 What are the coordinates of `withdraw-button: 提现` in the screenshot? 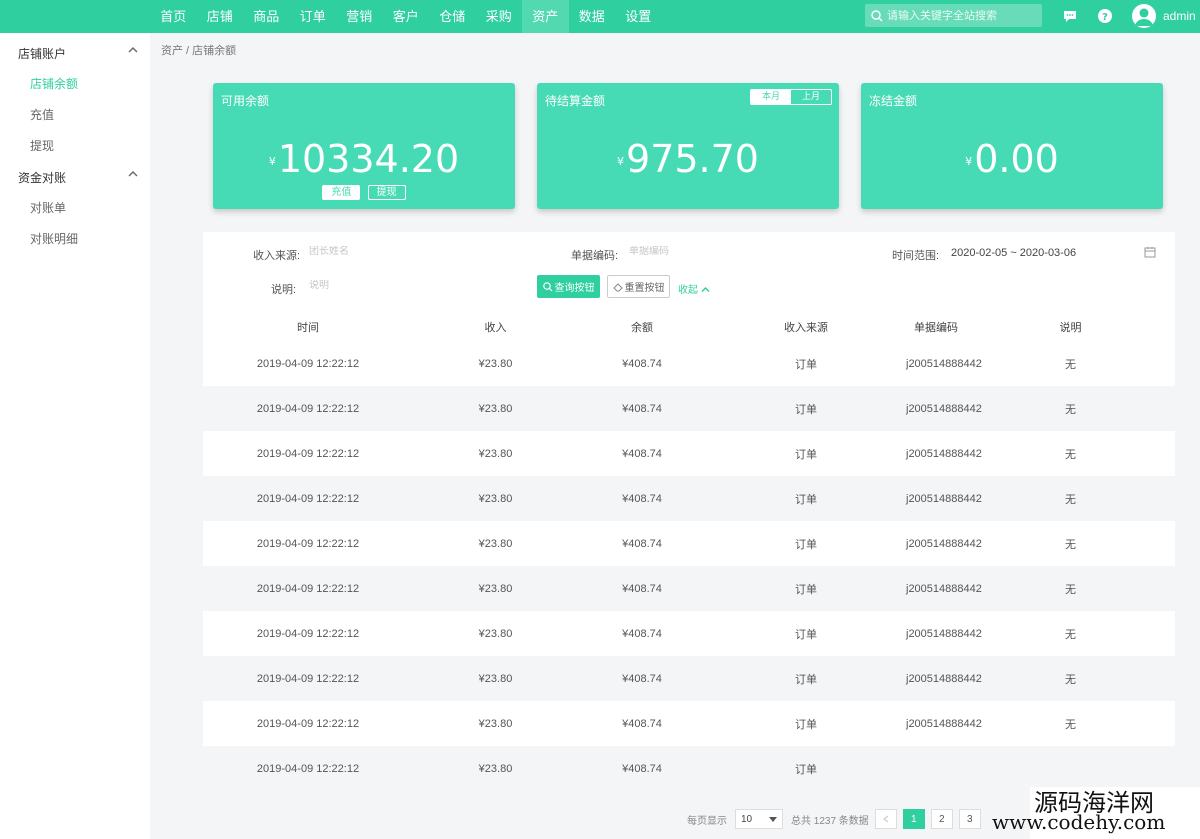 It's located at (386, 192).